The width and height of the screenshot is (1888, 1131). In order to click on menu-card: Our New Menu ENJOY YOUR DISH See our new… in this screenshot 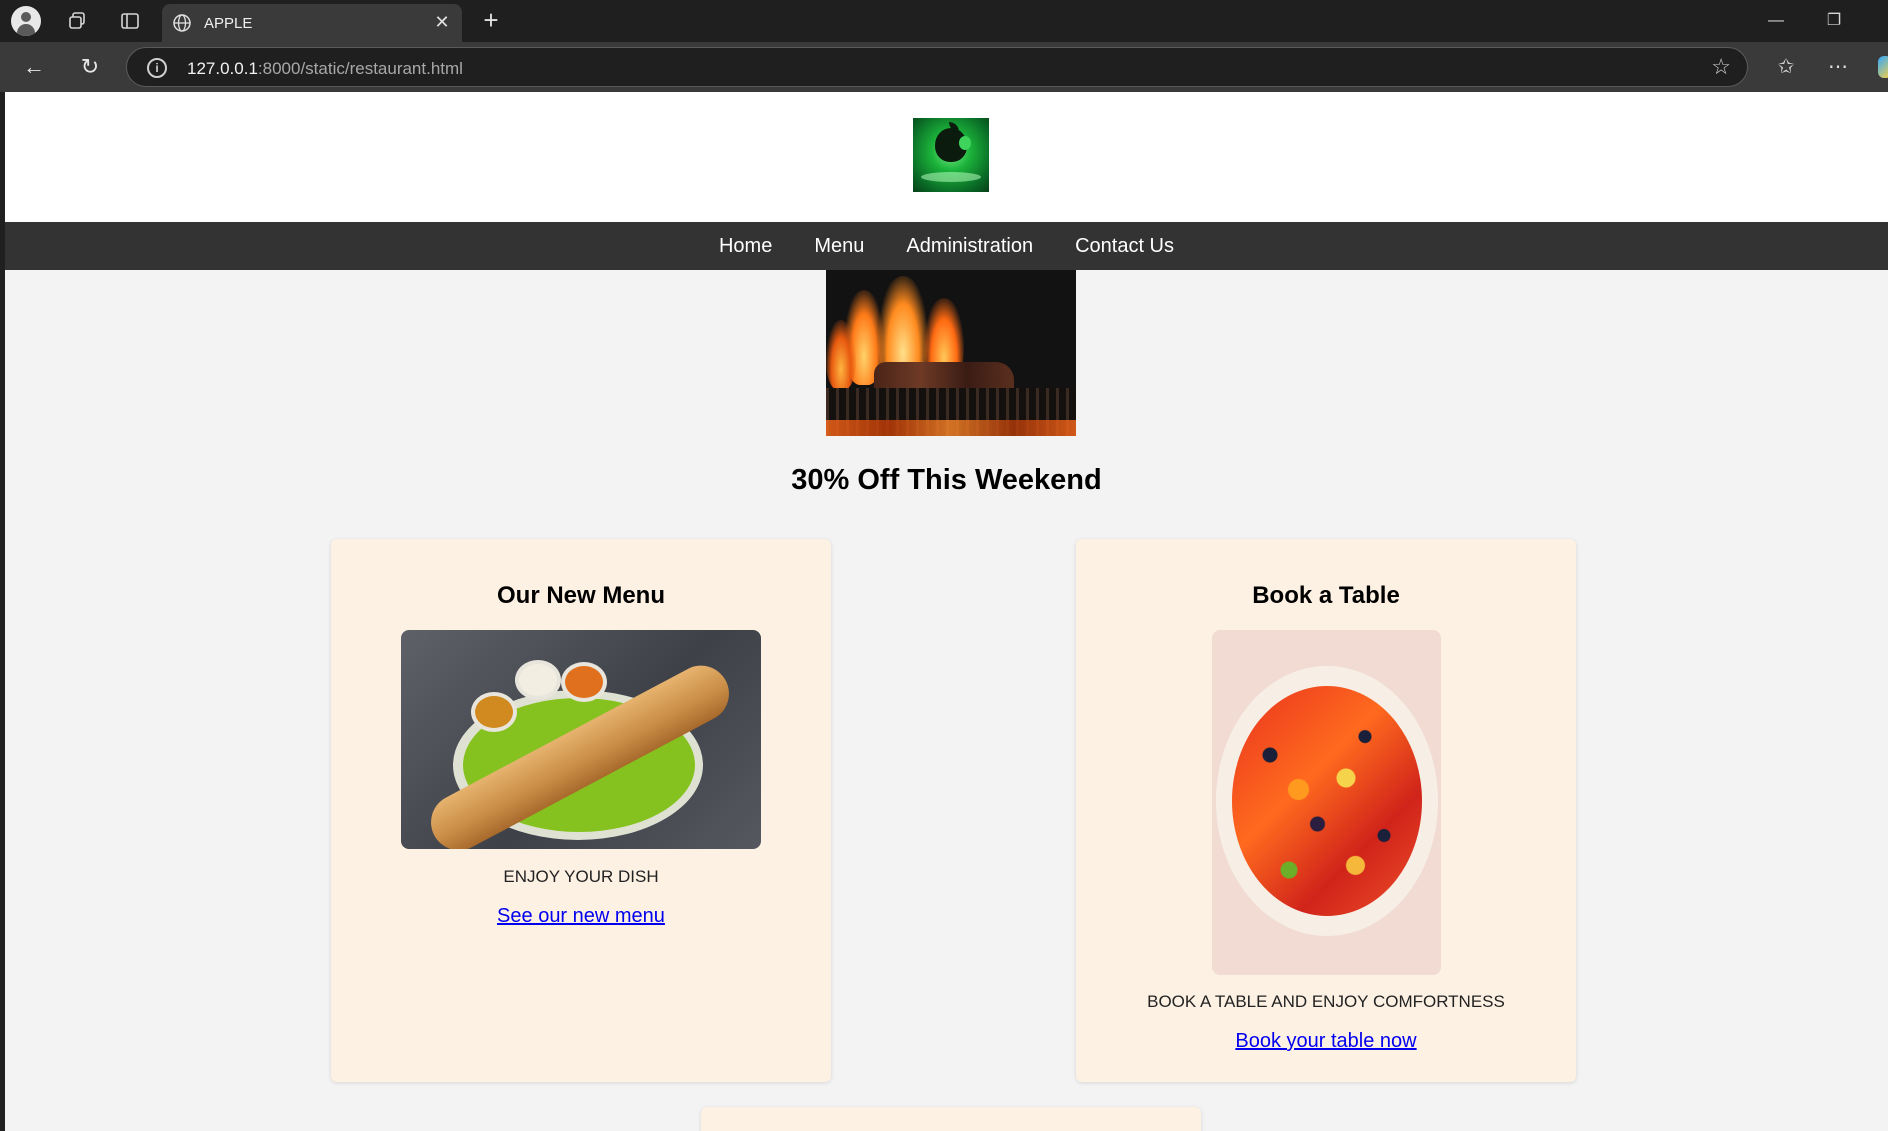, I will do `click(581, 810)`.